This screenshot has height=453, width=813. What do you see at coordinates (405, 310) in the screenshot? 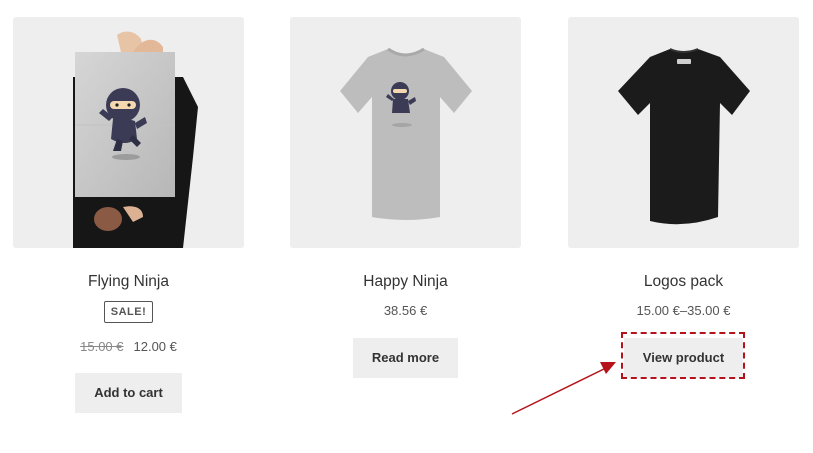
I see `product-price: 38.56 €` at bounding box center [405, 310].